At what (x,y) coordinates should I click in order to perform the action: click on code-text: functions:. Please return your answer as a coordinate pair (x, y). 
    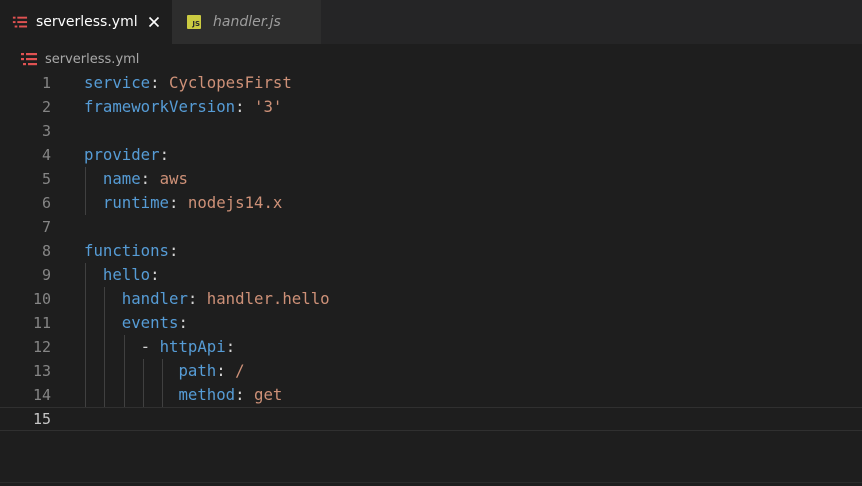
    Looking at the image, I should click on (131, 251).